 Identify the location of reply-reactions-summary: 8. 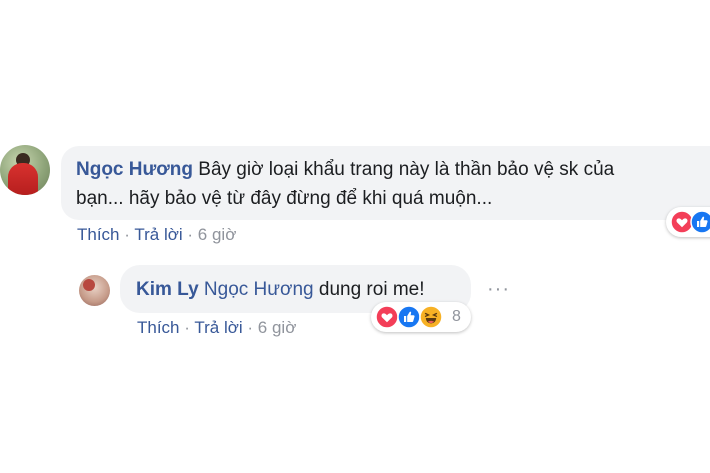
(421, 317).